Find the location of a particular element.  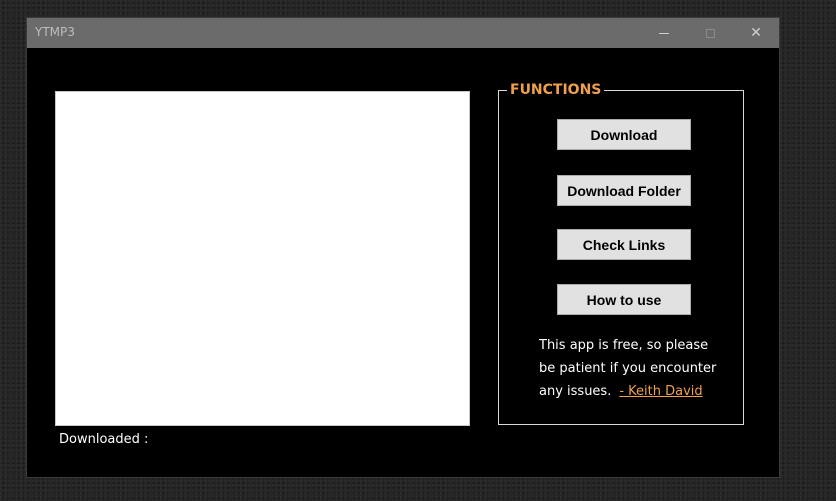

close-icon: ✕ is located at coordinates (756, 33).